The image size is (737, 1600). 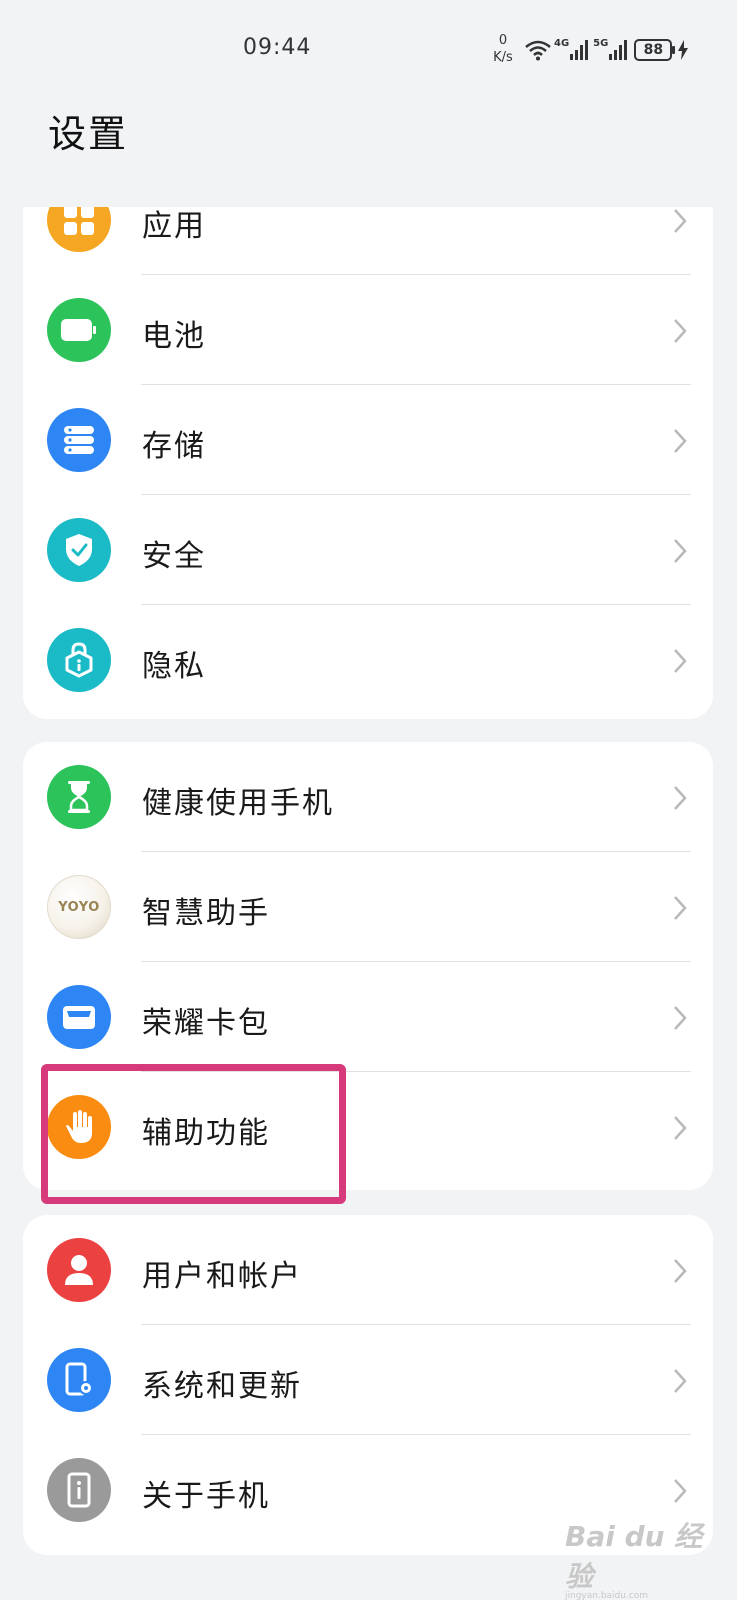 I want to click on status-bar: 09:44 0 K/s 4G 5G 88, so click(x=368, y=45).